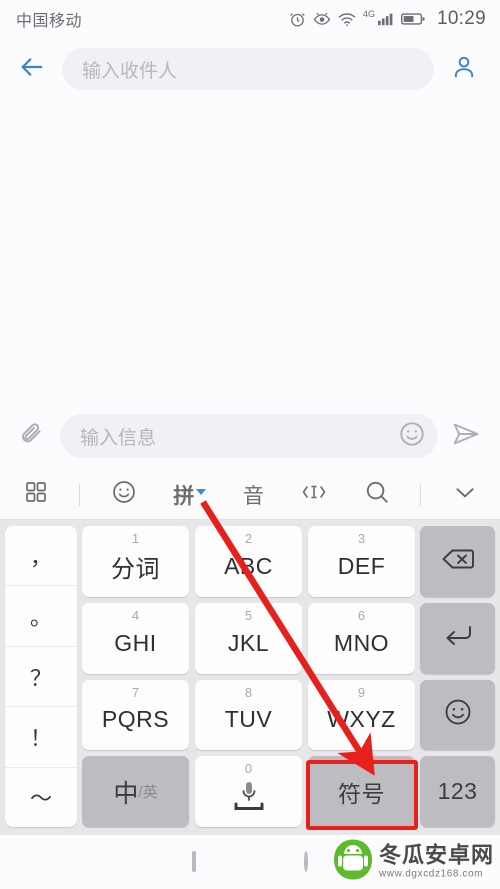  I want to click on punctuation-column: ， 。 ？ ！ ～, so click(41, 676).